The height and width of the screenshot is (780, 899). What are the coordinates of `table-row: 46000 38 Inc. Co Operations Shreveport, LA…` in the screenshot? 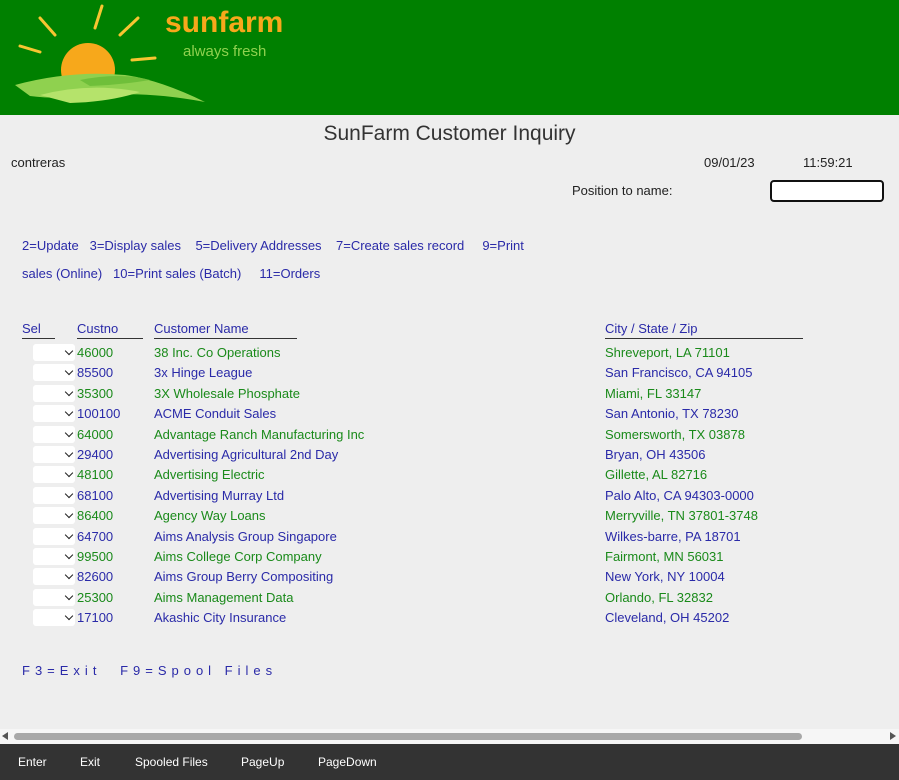 It's located at (449, 353).